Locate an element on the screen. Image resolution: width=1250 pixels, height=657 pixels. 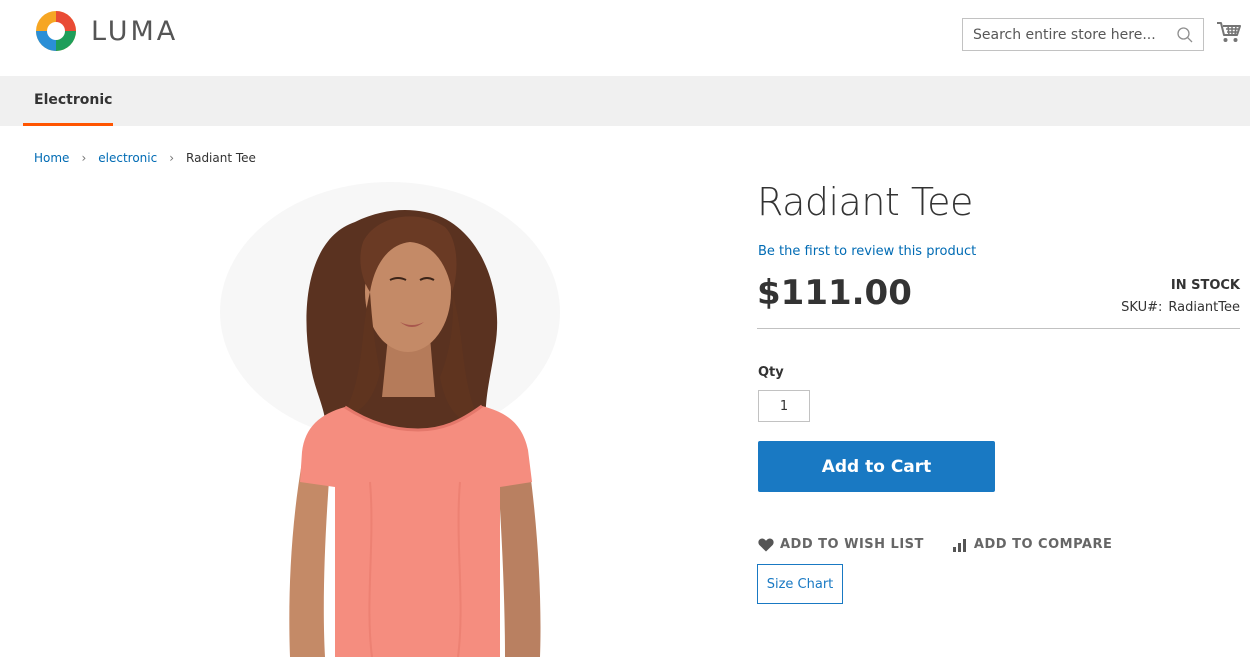
brand-name: LUMA is located at coordinates (135, 31).